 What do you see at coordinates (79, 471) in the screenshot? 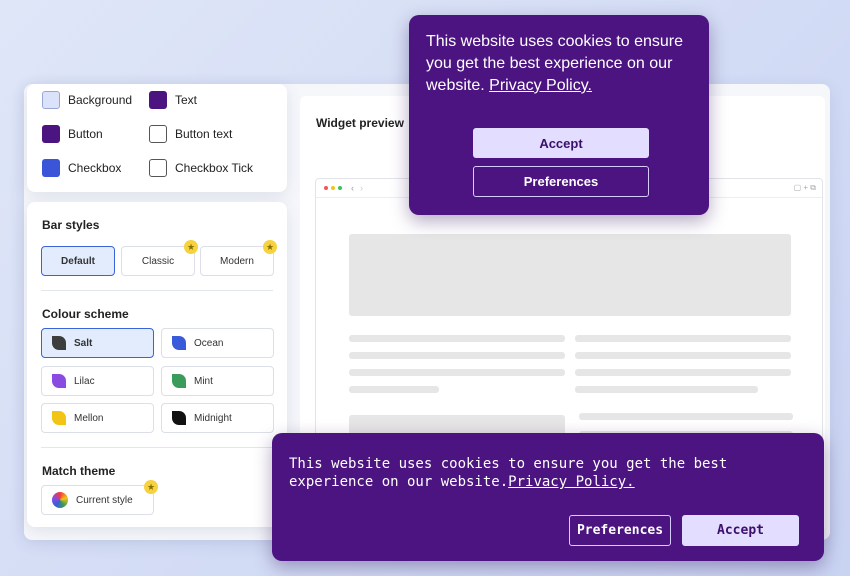
I see `match-theme-title: Match theme` at bounding box center [79, 471].